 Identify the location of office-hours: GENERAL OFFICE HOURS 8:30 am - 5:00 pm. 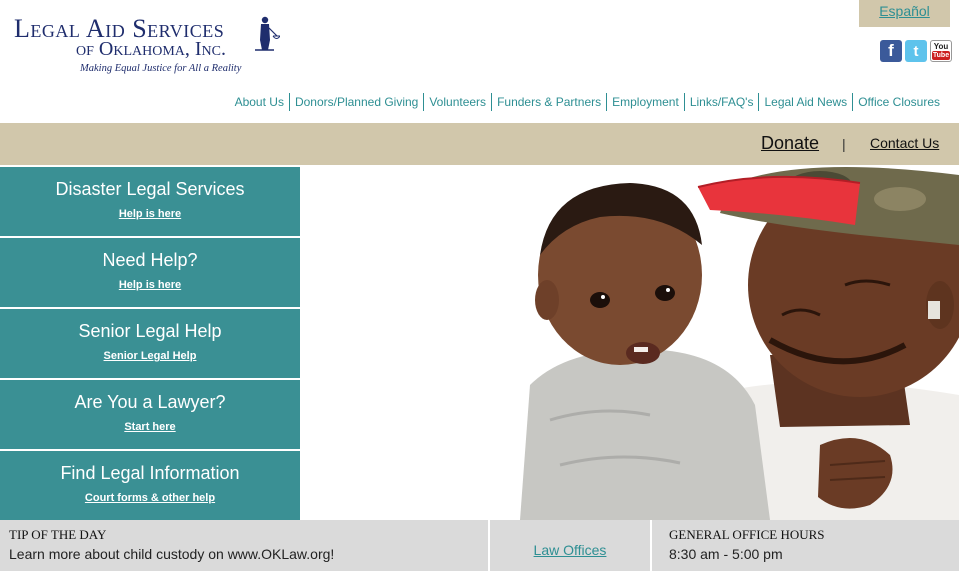
(805, 545).